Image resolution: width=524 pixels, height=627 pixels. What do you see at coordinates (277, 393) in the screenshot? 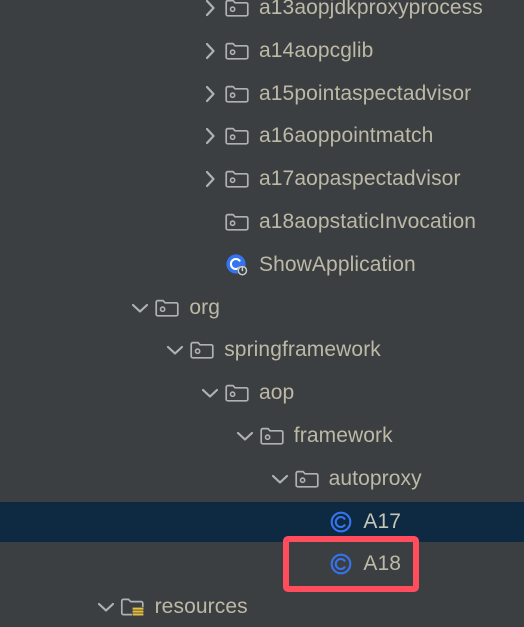
I see `tree-row-label: aop` at bounding box center [277, 393].